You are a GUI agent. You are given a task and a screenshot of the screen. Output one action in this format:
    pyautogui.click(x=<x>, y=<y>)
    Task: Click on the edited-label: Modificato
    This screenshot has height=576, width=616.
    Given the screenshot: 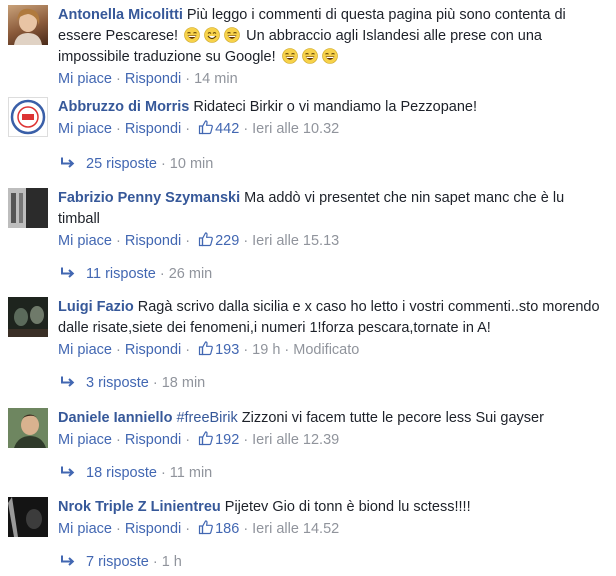 What is the action you would take?
    pyautogui.click(x=326, y=350)
    